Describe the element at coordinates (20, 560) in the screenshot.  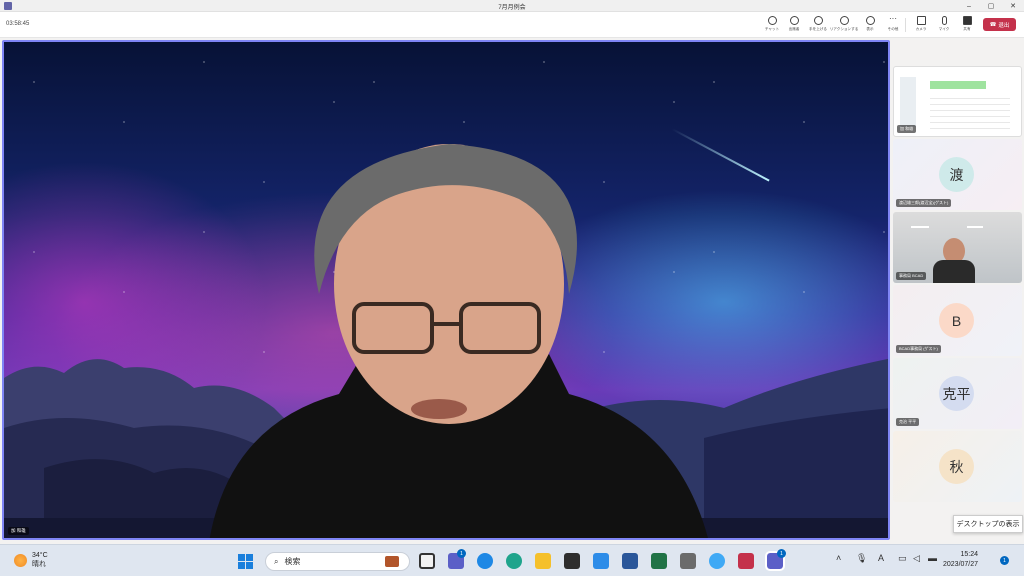
I see `sun-icon` at that location.